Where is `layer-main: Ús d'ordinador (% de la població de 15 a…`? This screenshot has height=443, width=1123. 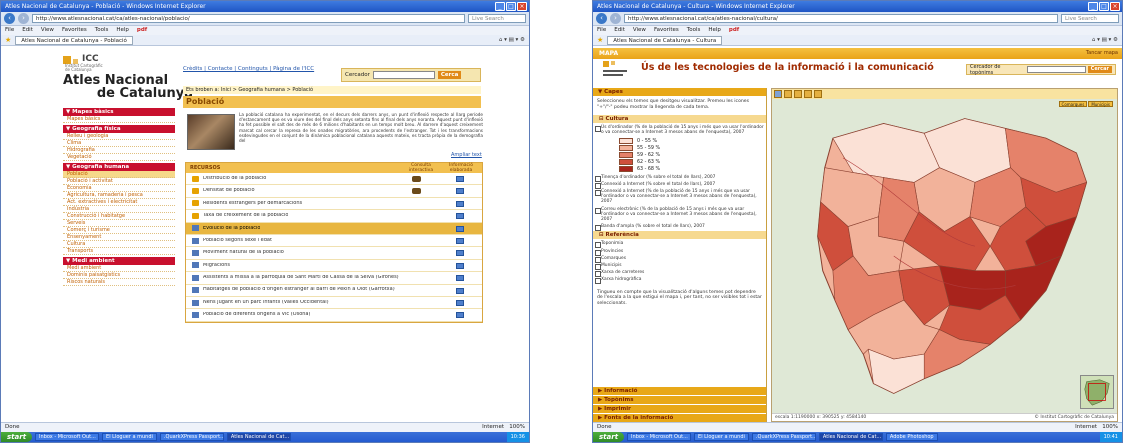
layer-main: Ús d'ordinador (% de la població de 15 a… is located at coordinates (679, 130).